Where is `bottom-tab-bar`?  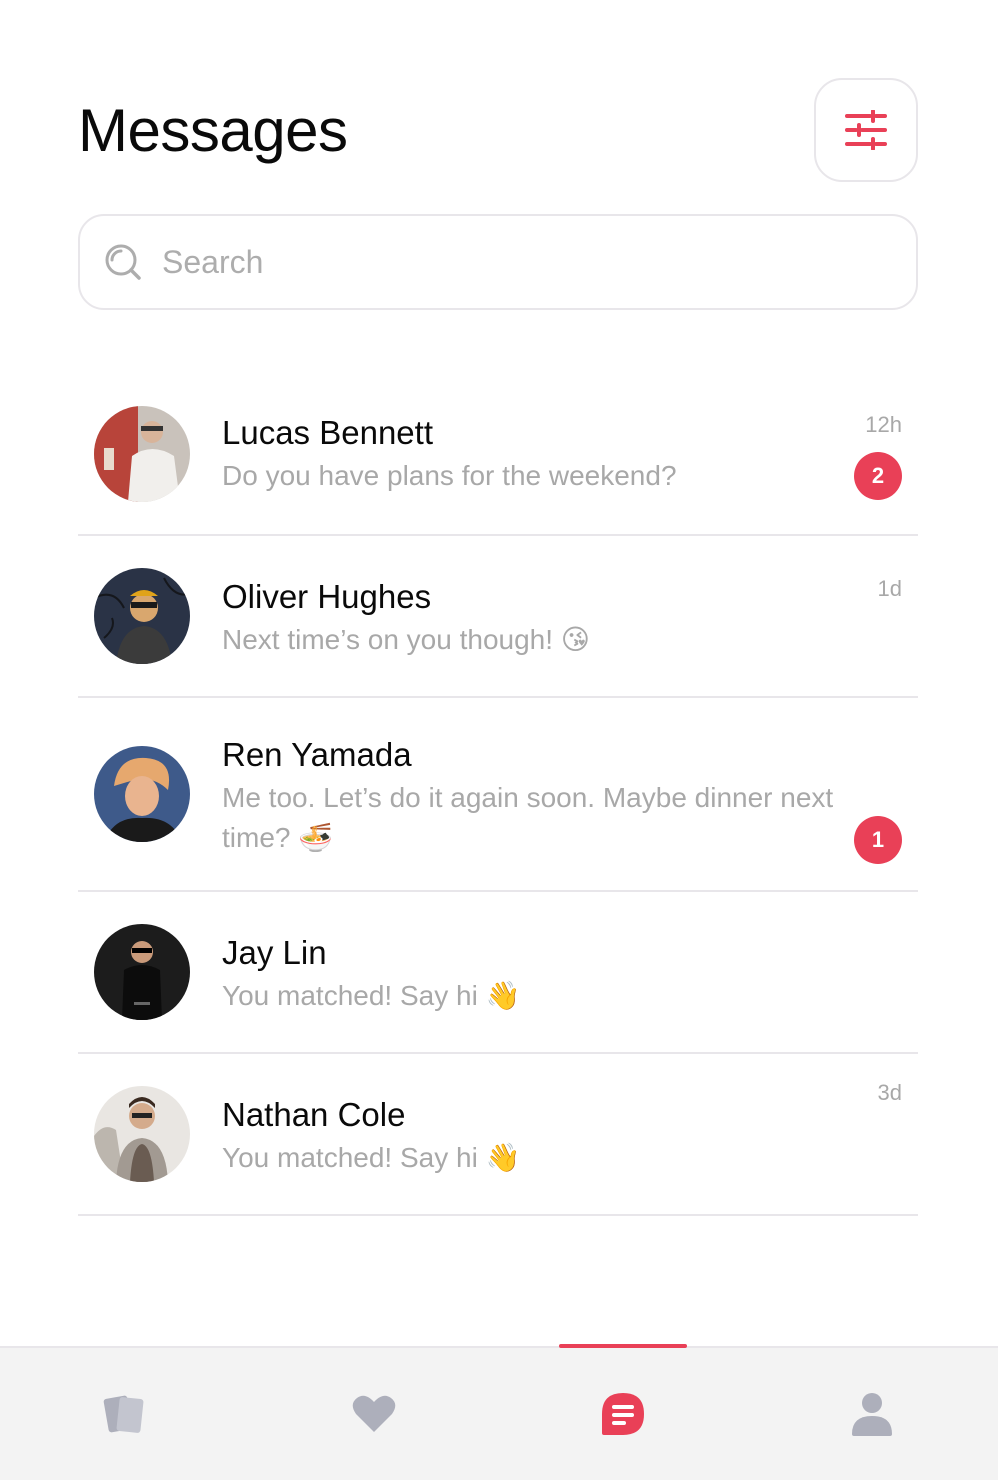
bottom-tab-bar is located at coordinates (499, 1412).